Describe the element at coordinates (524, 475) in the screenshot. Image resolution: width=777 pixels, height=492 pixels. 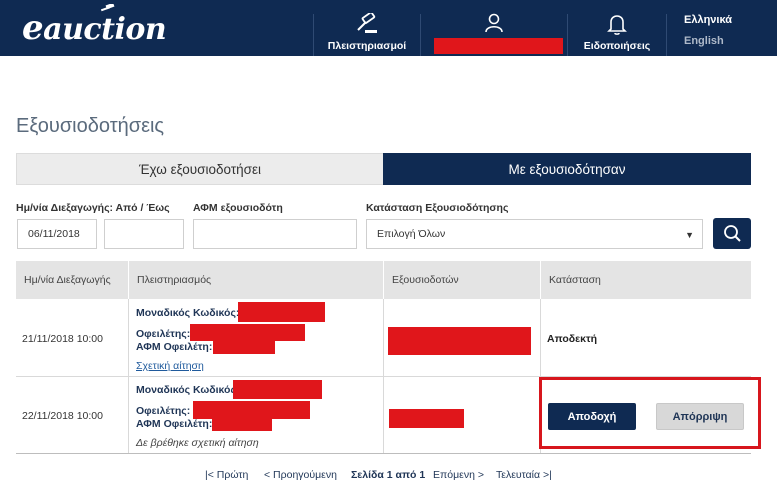
I see `pagination-last: Τελευταία >|` at that location.